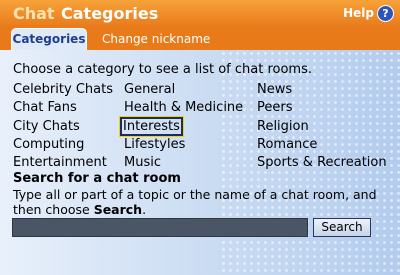 This screenshot has width=400, height=275. Describe the element at coordinates (200, 14) in the screenshot. I see `title-bar: Chat Categories Help?` at that location.